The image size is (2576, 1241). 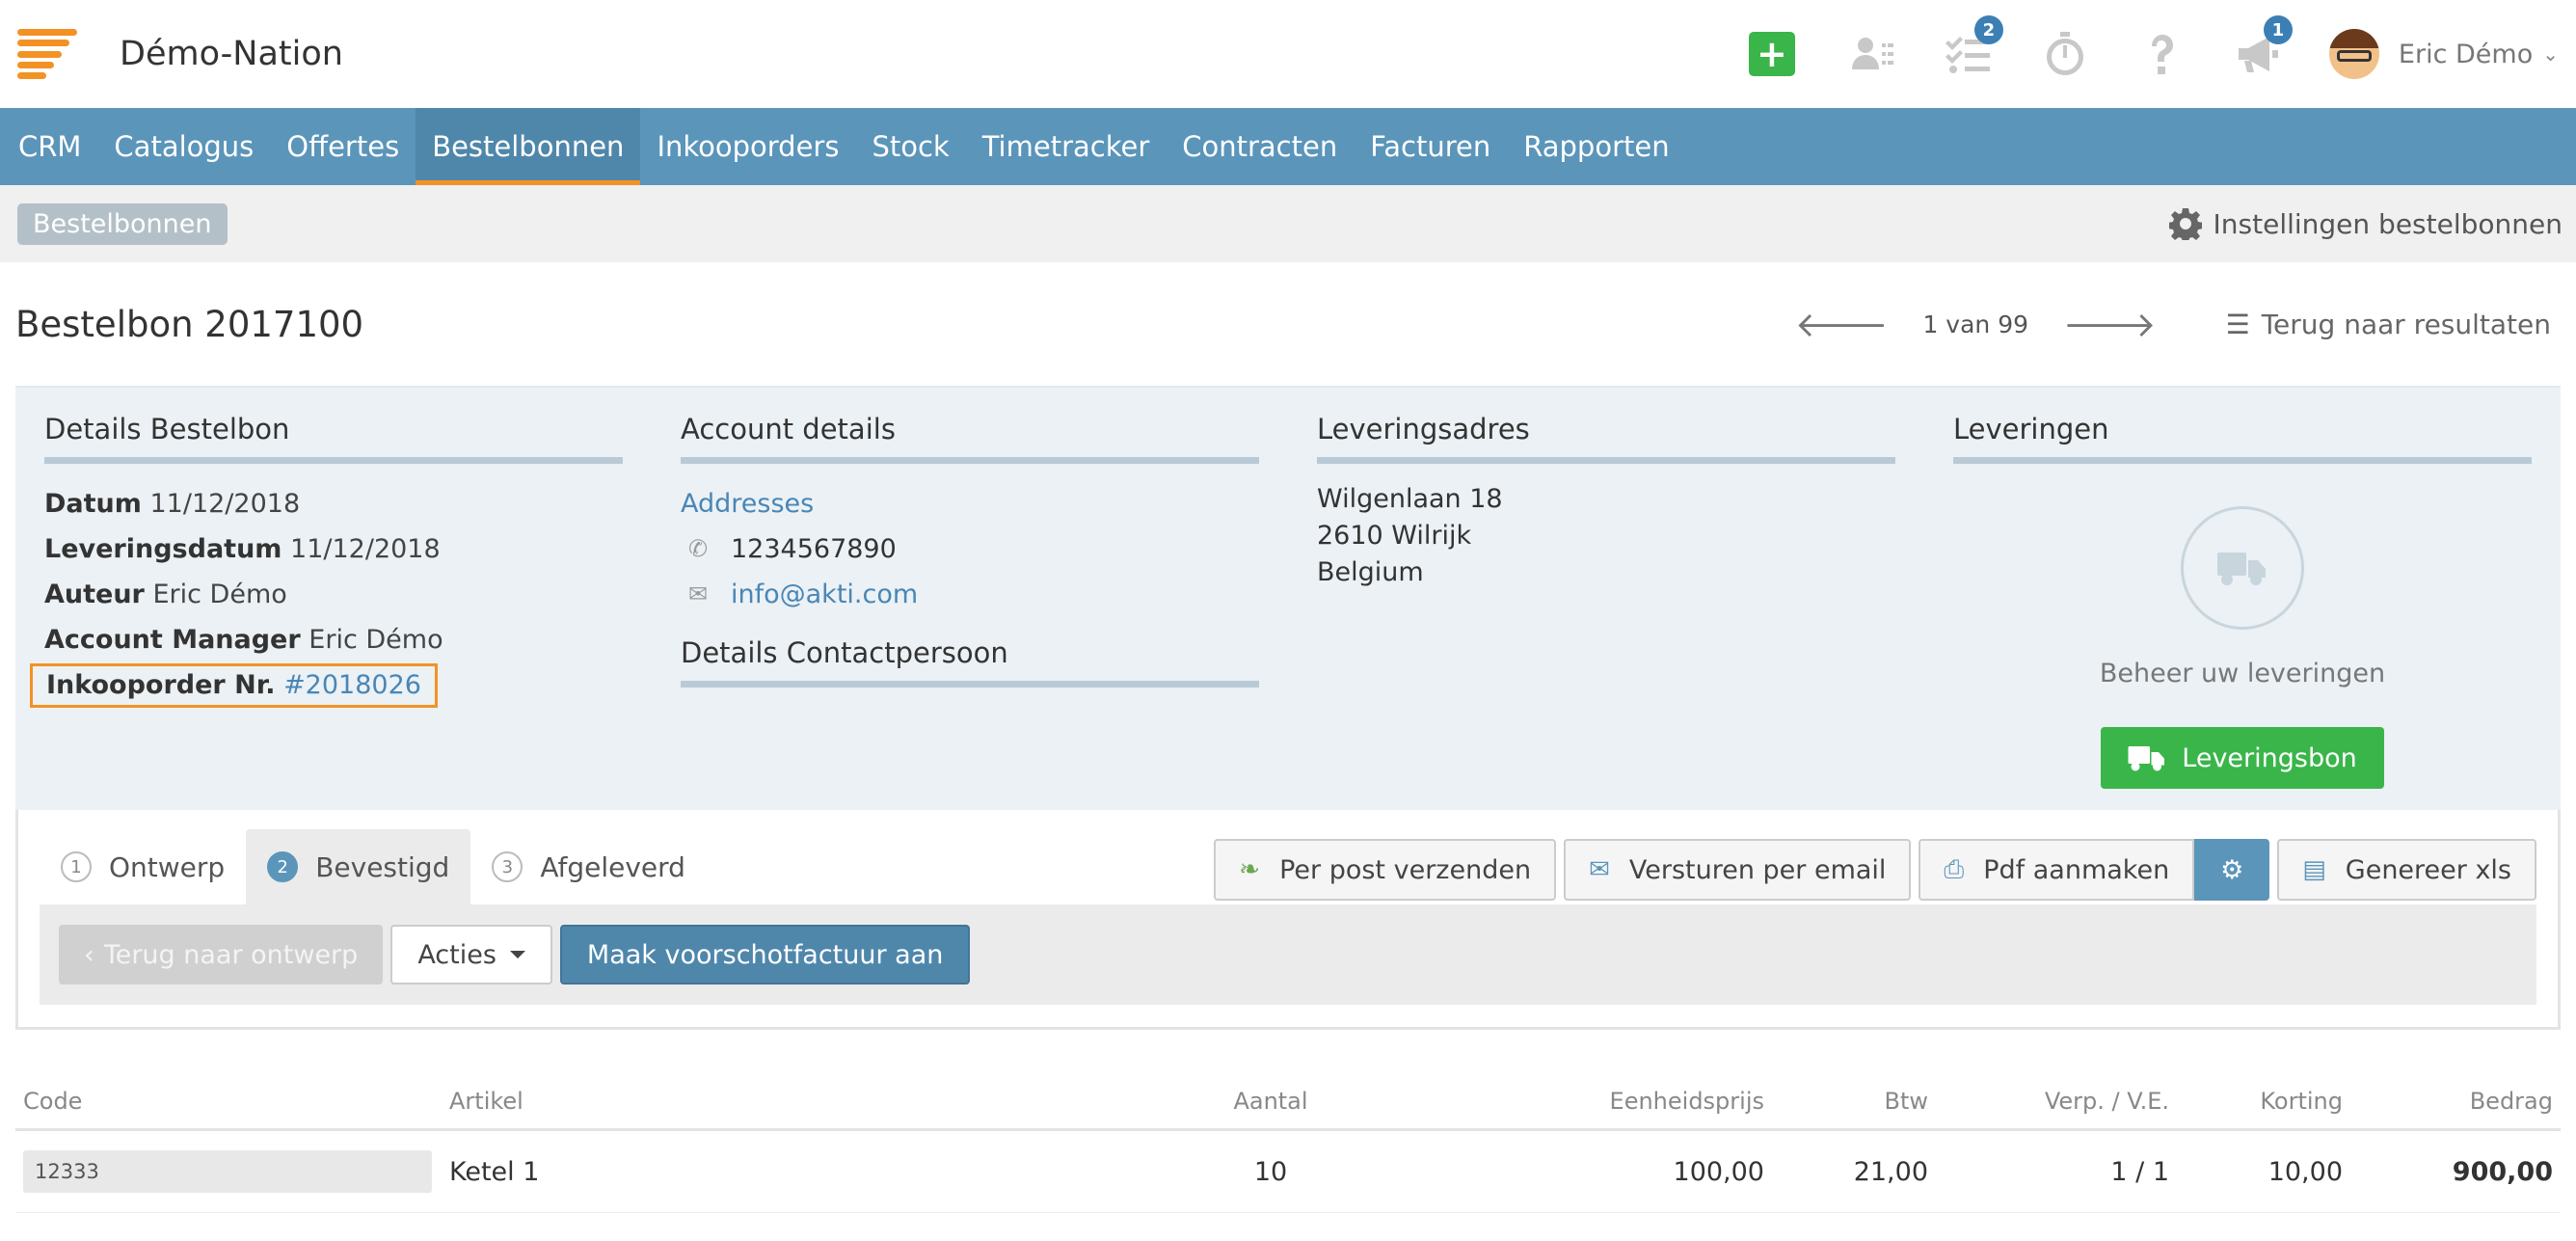 I want to click on leveringsbon-button: Leveringsbon, so click(x=2243, y=758).